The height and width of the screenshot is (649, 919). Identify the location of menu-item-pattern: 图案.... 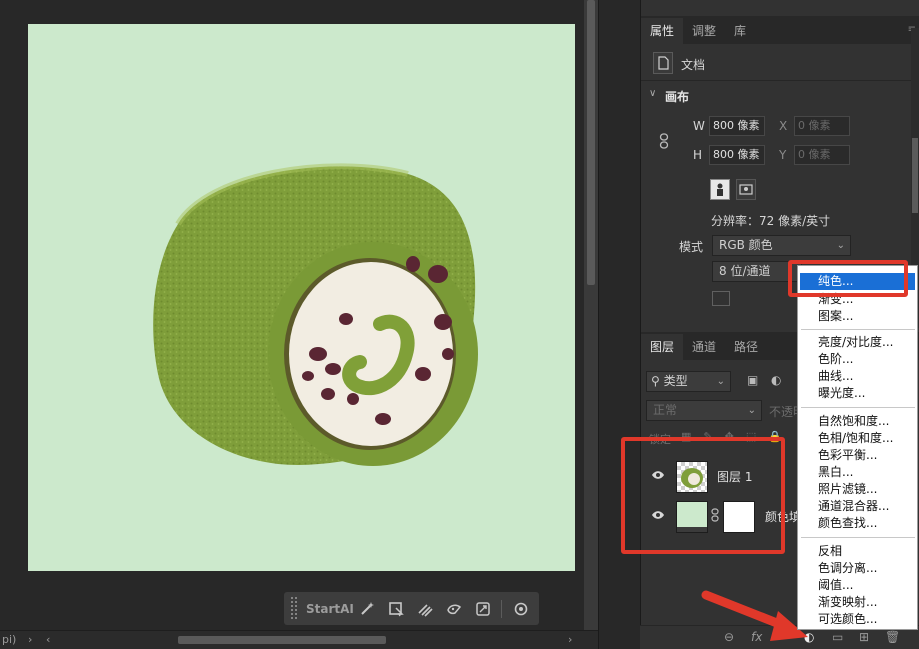
(835, 316).